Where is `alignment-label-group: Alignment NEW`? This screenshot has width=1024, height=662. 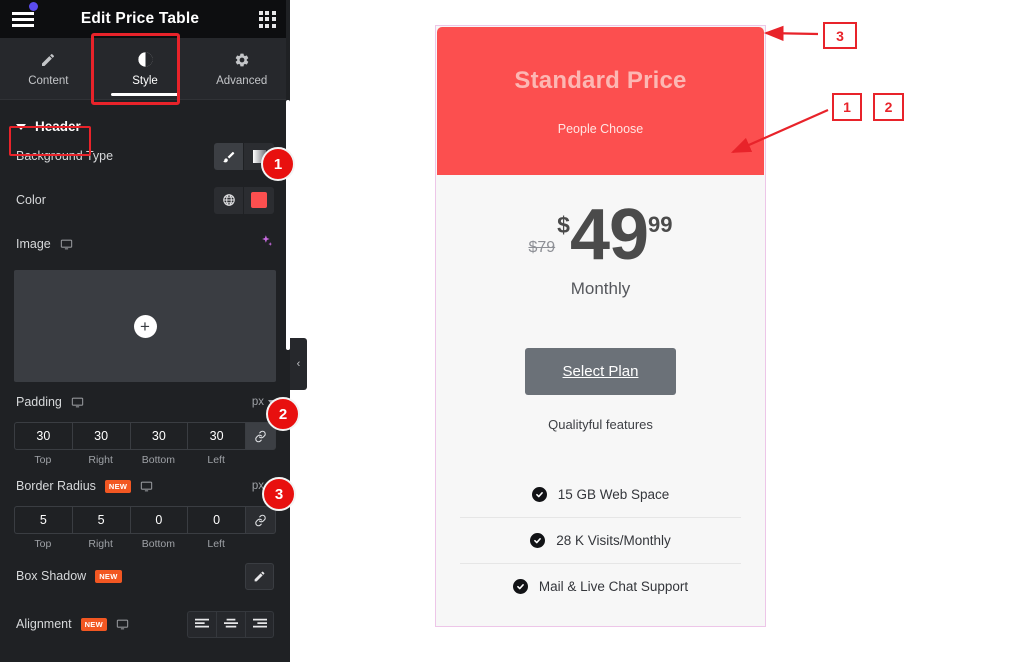
alignment-label-group: Alignment NEW is located at coordinates (72, 624).